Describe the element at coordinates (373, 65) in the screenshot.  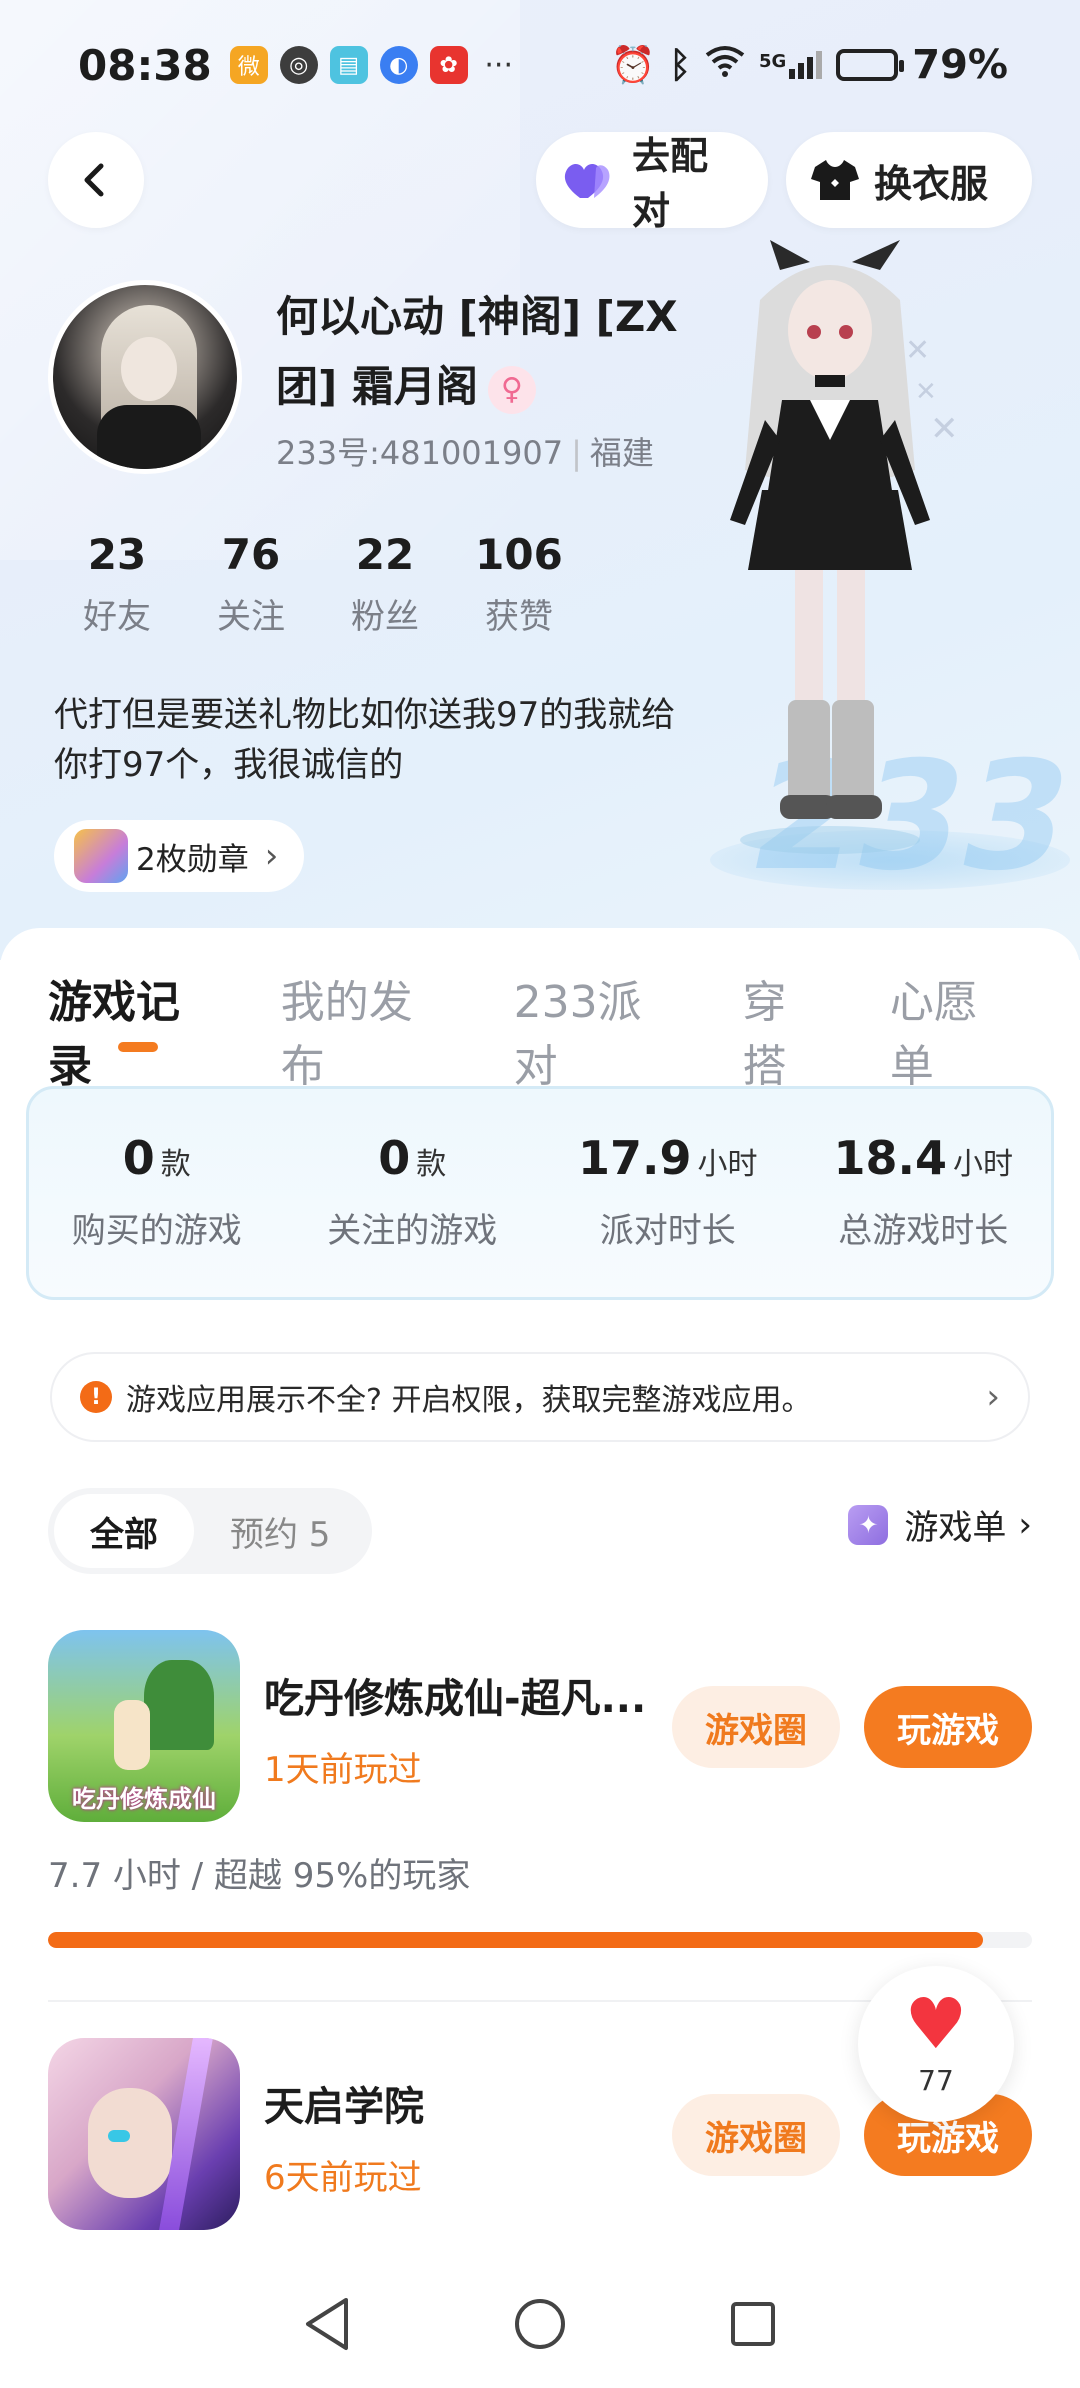
I see `notification-icons: 微 ◎ ▤ ◐ ✿ ···` at that location.